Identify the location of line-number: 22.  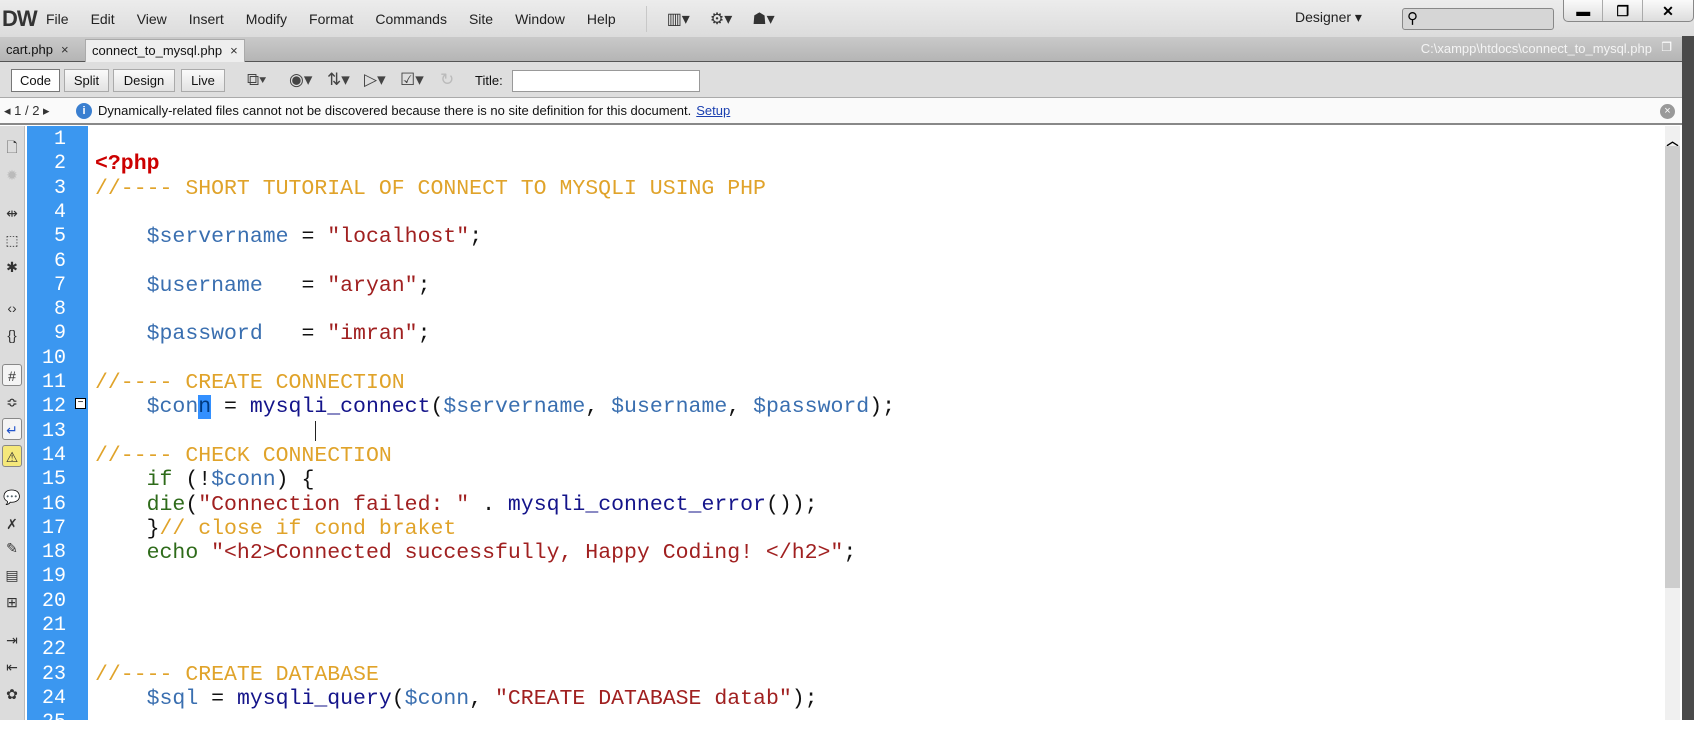
(53, 650).